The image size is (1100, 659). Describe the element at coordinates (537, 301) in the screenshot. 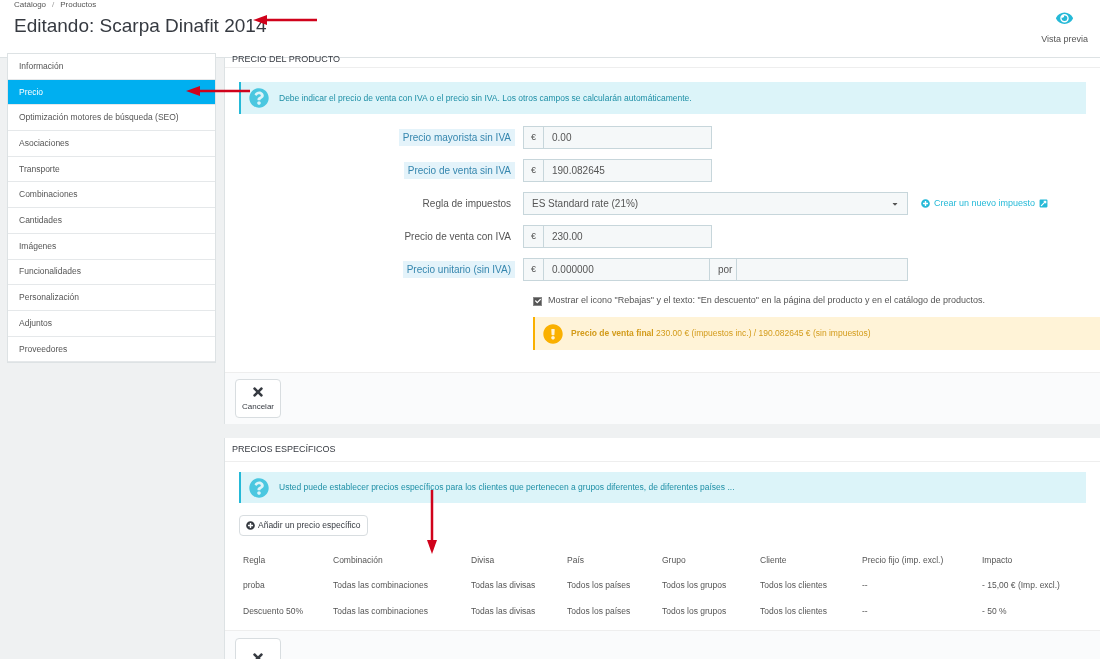

I see `on-sale-checkbox` at that location.